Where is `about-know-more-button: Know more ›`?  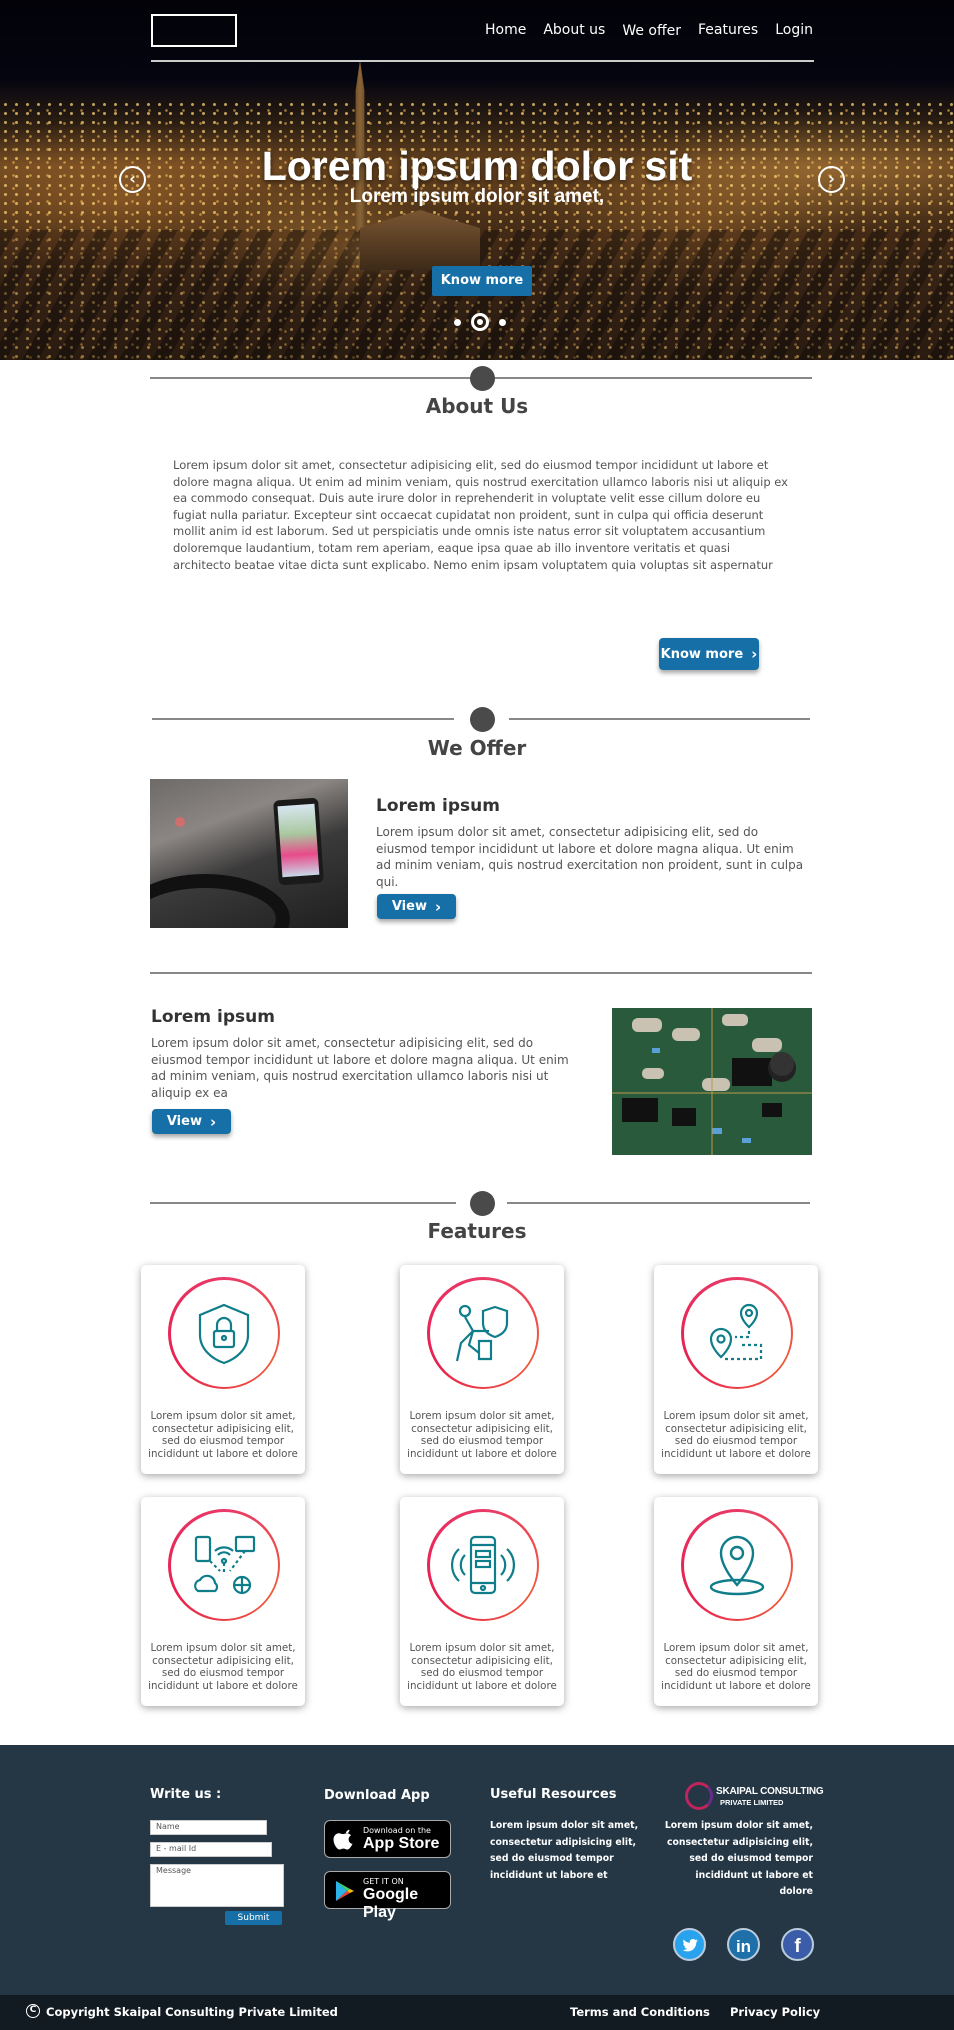 about-know-more-button: Know more › is located at coordinates (709, 654).